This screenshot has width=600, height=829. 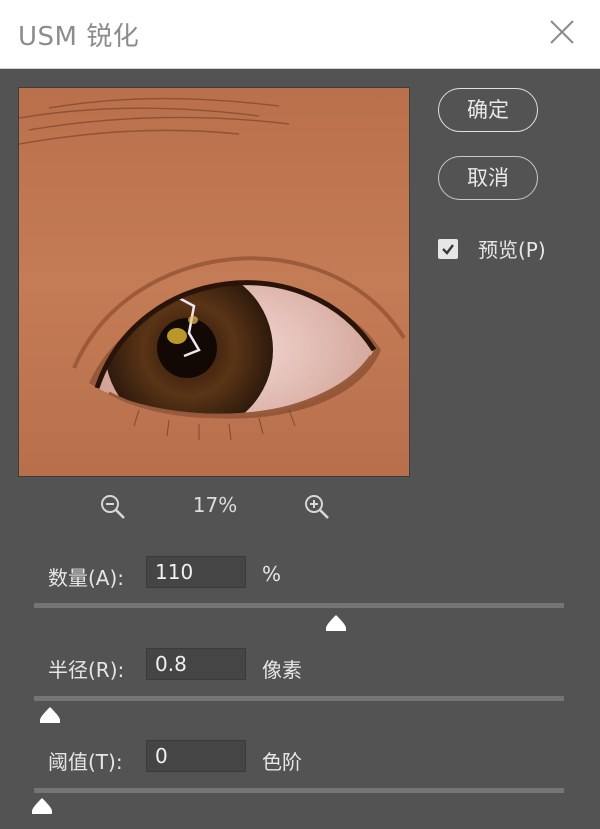 I want to click on amount-label: 数量(A):, so click(x=86, y=578).